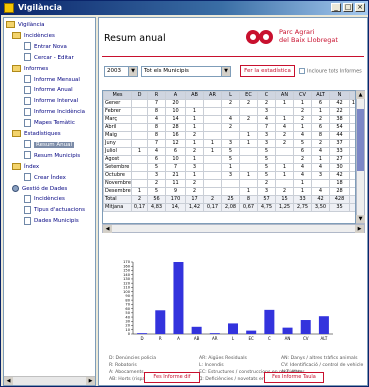 The height and width of the screenshot is (387, 369). Describe the element at coordinates (45, 188) in the screenshot. I see `tree-item-label: Gestió de Dades` at that location.